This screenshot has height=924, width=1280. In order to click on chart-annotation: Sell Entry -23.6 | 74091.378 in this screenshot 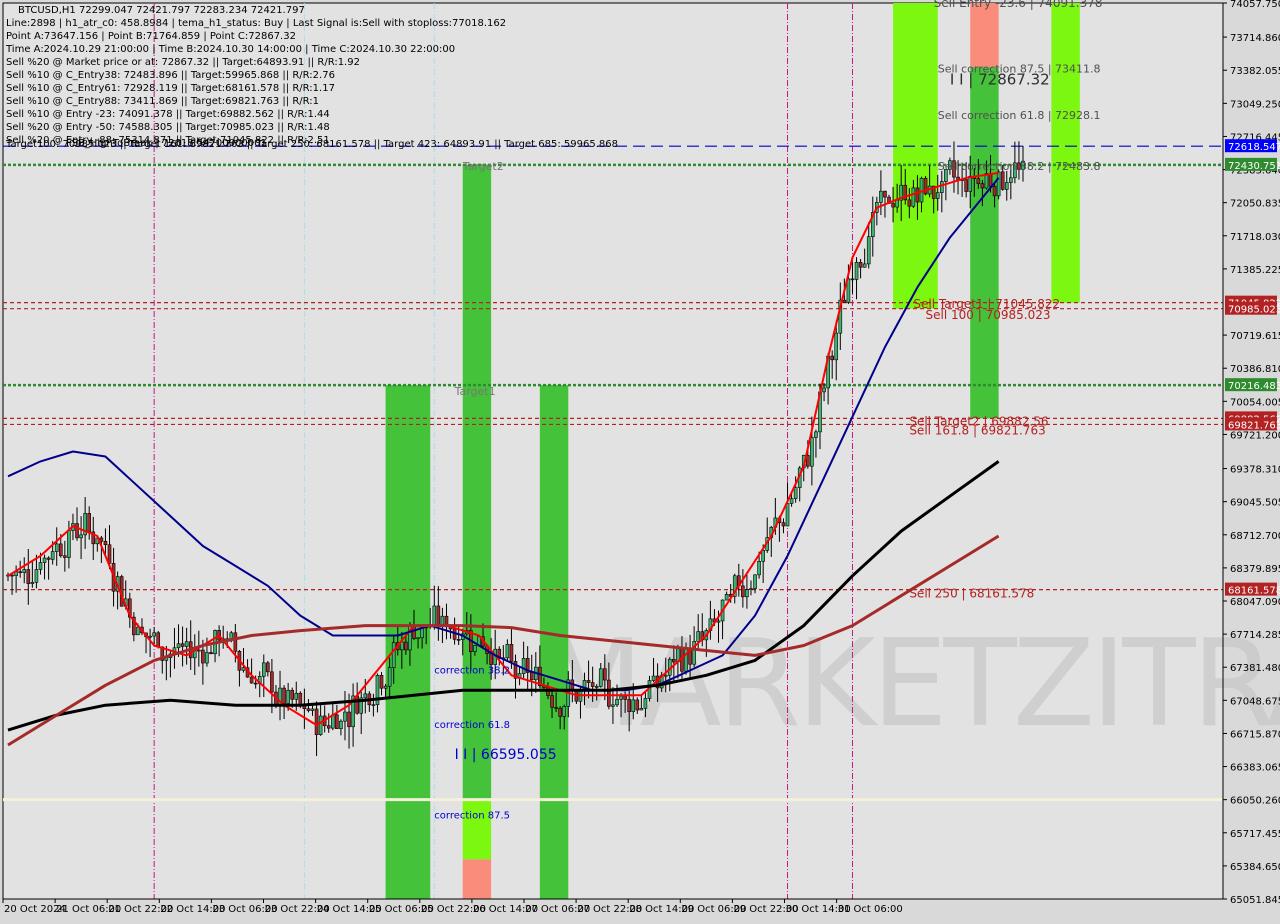, I will do `click(1018, 5)`.